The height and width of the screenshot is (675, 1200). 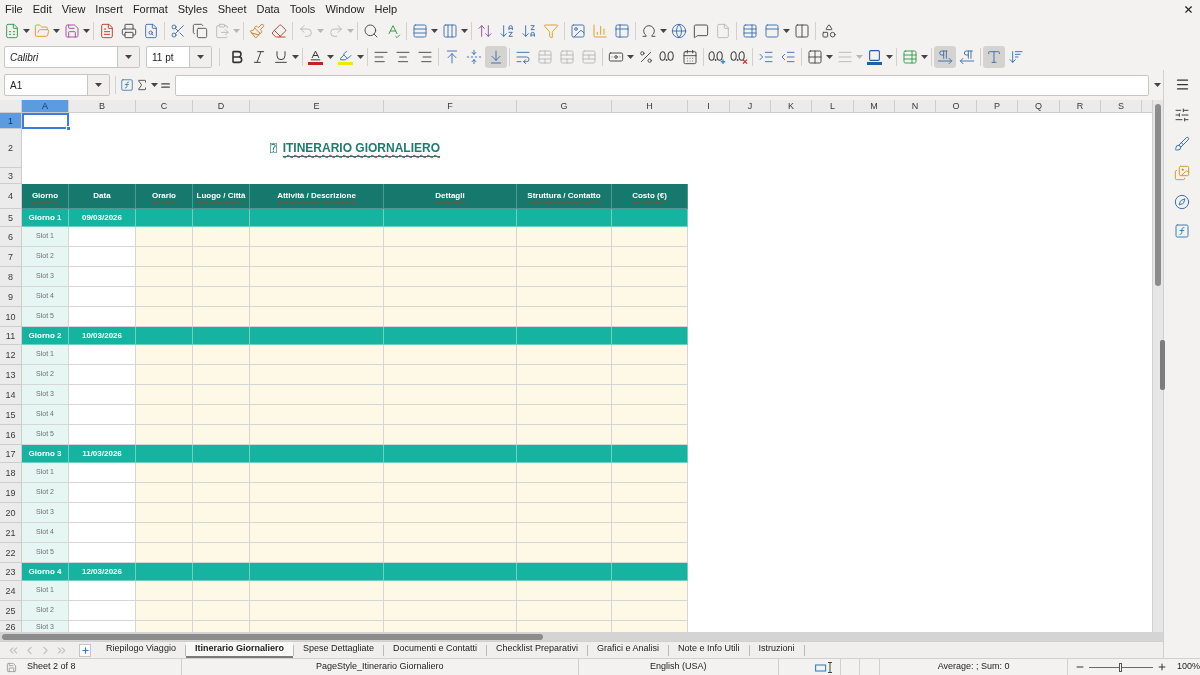 What do you see at coordinates (11, 591) in the screenshot?
I see `row-header: 24` at bounding box center [11, 591].